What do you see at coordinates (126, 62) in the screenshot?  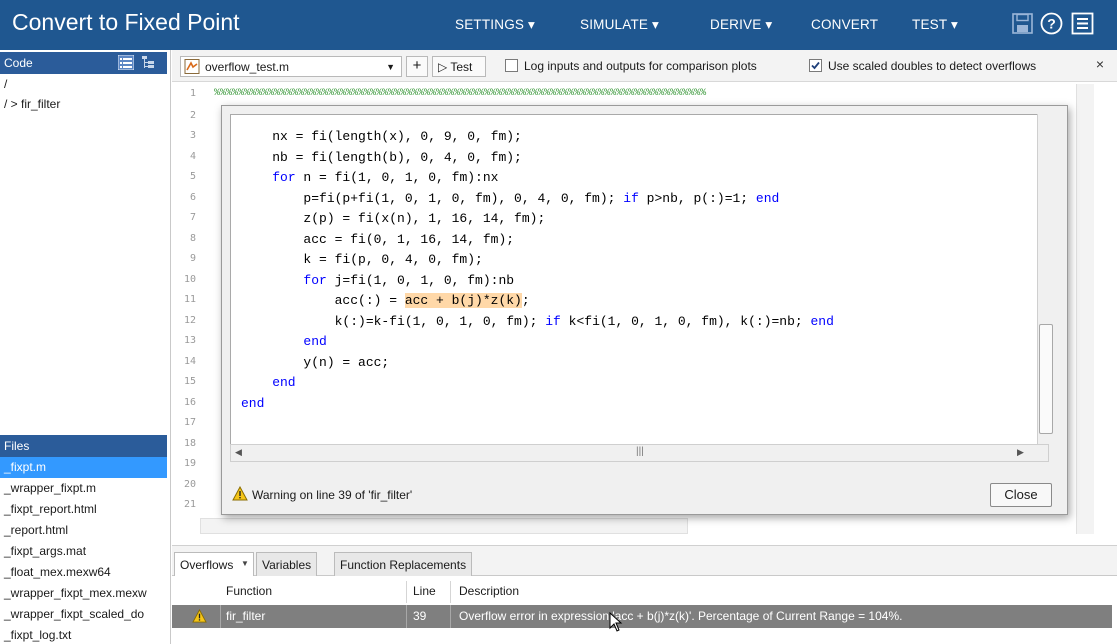 I see `list-view-icon` at bounding box center [126, 62].